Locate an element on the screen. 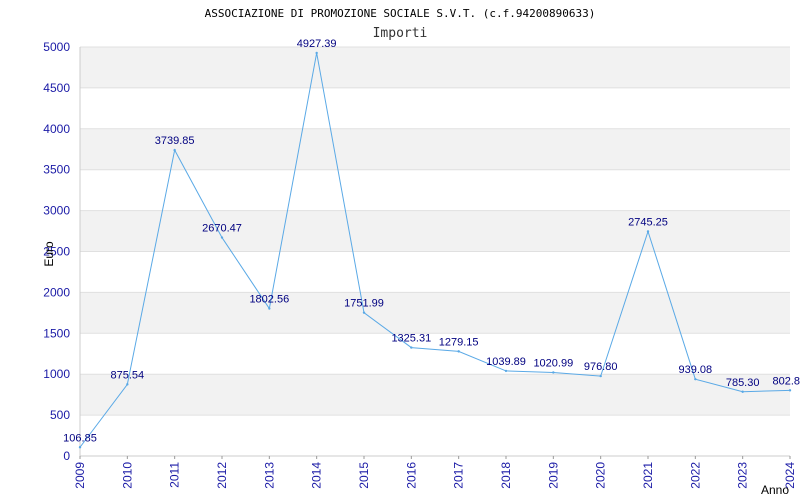 Image resolution: width=800 pixels, height=500 pixels. x-tick-label: 2019 is located at coordinates (553, 475).